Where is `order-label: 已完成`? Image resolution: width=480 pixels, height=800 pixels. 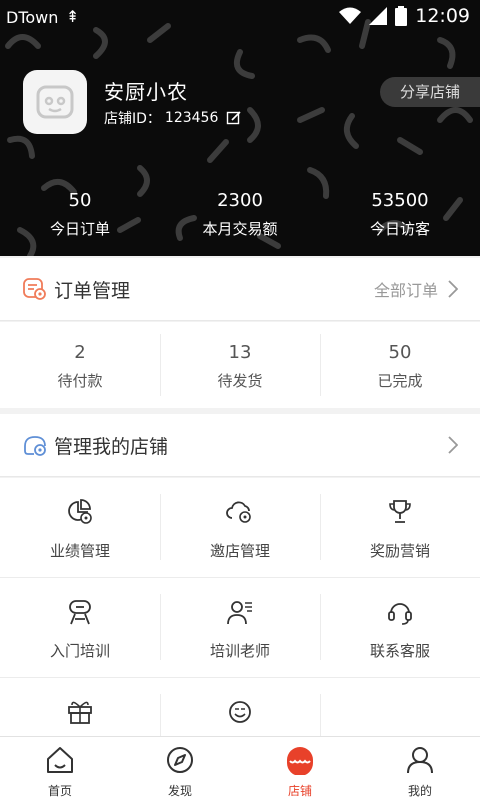 order-label: 已完成 is located at coordinates (400, 381).